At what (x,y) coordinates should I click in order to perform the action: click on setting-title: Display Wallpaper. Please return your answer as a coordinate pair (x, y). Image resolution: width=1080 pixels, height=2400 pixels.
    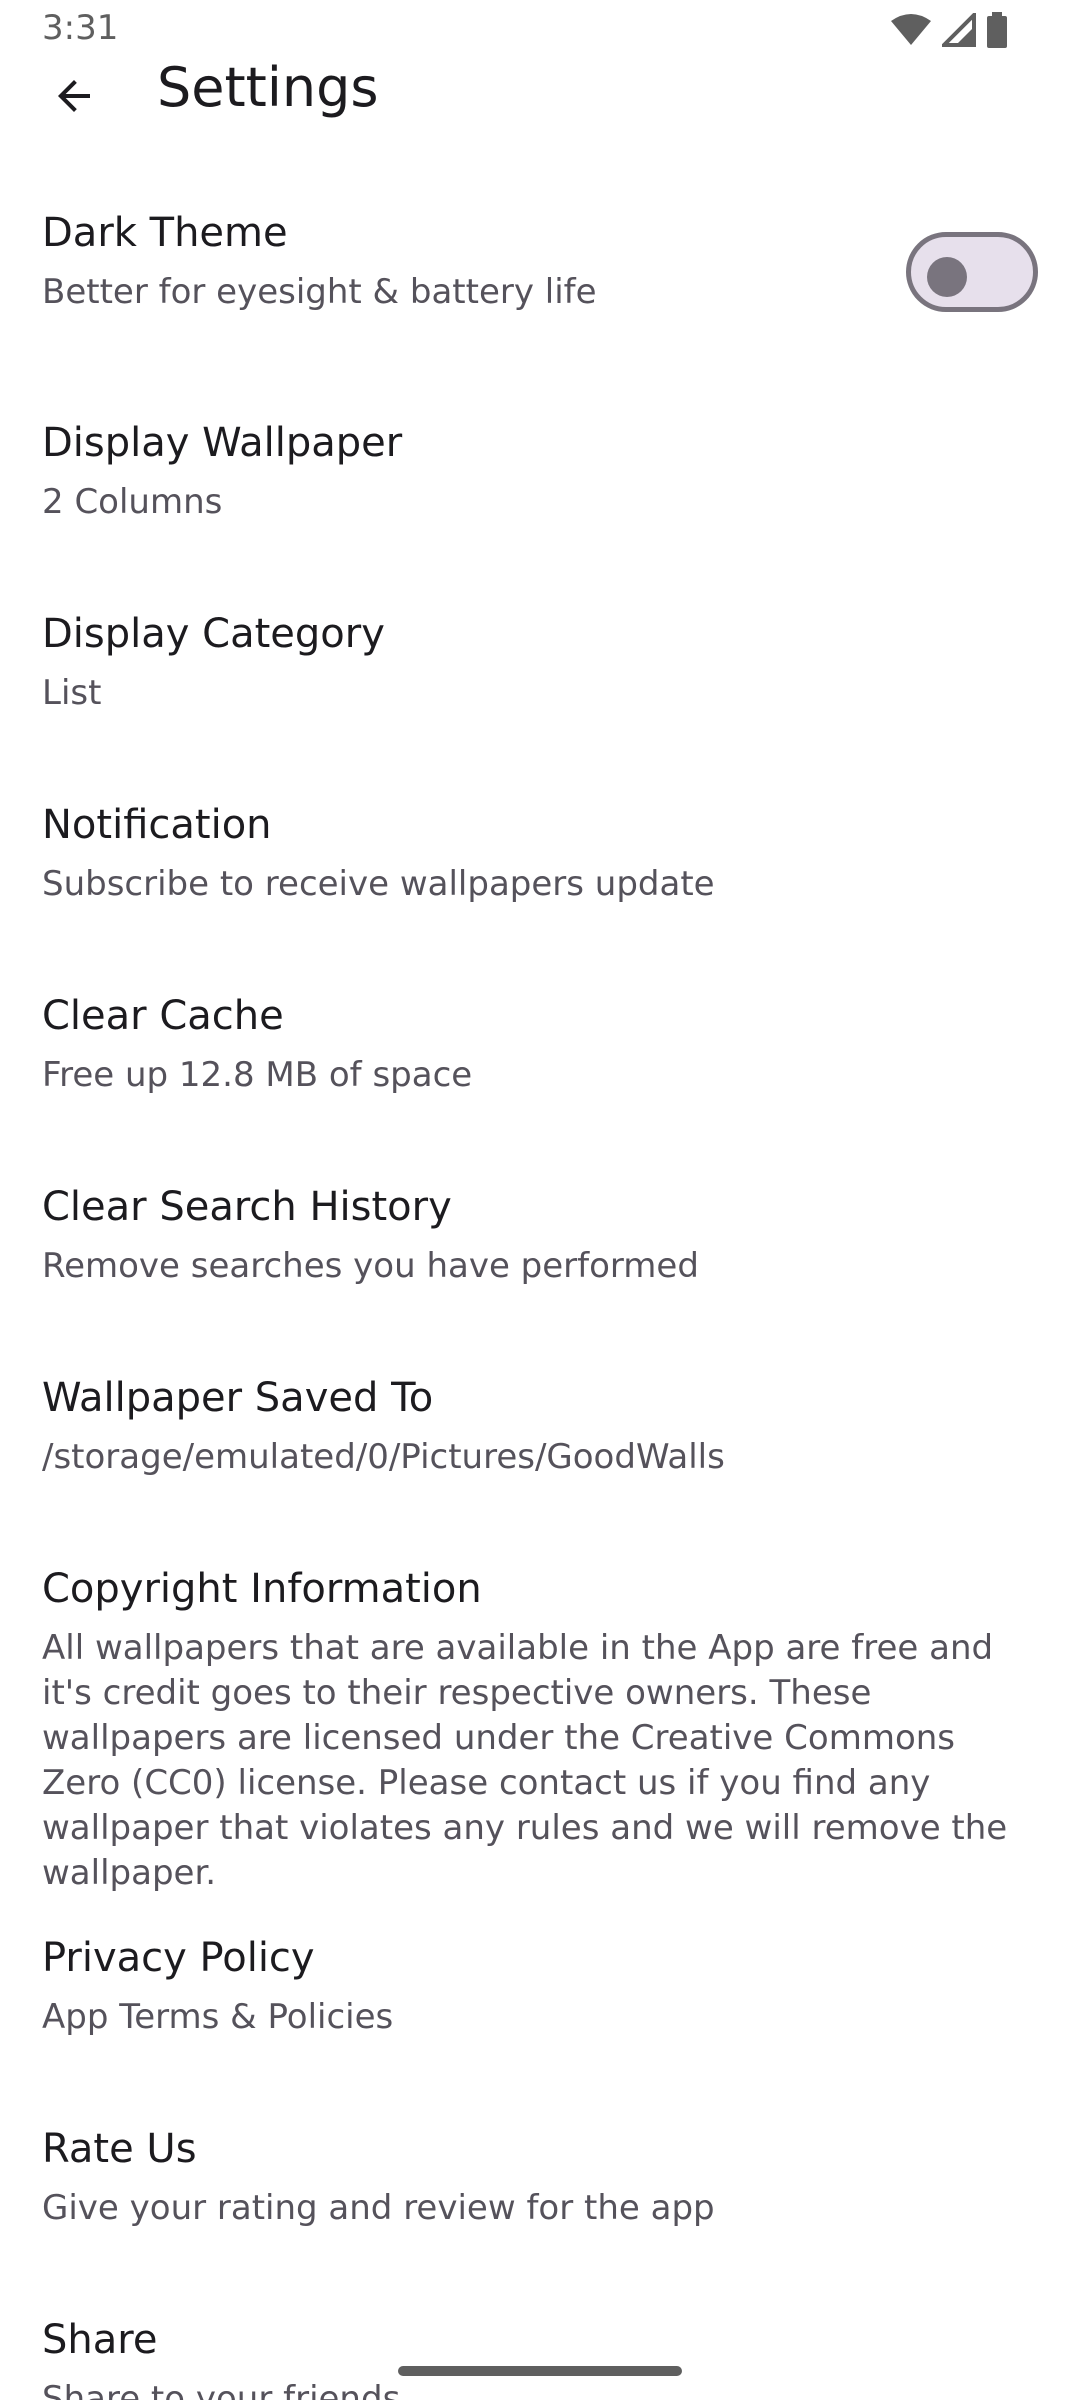
    Looking at the image, I should click on (222, 443).